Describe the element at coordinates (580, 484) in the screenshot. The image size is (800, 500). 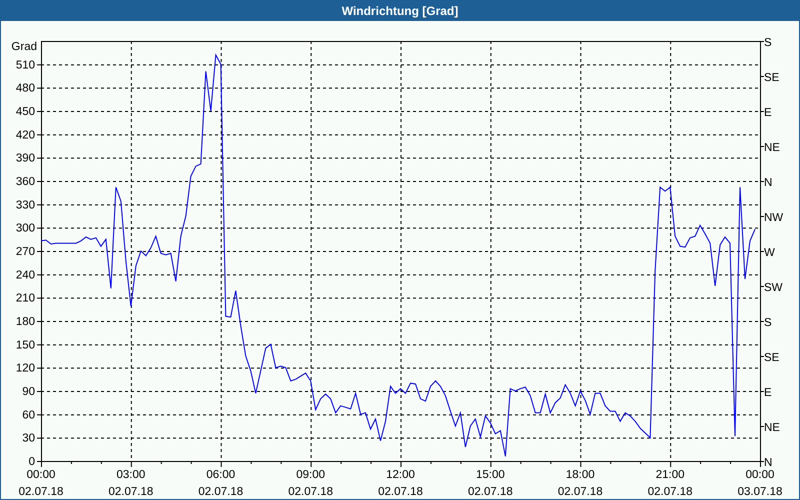
I see `x-tick-label: 18:00 02.07.18` at that location.